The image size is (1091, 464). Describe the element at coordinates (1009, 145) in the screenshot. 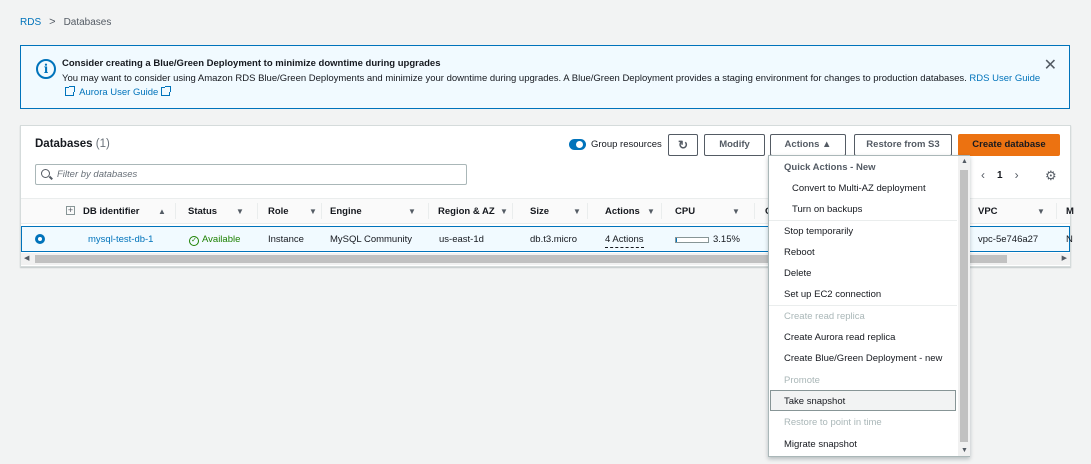

I see `create-database-button: Create database` at that location.